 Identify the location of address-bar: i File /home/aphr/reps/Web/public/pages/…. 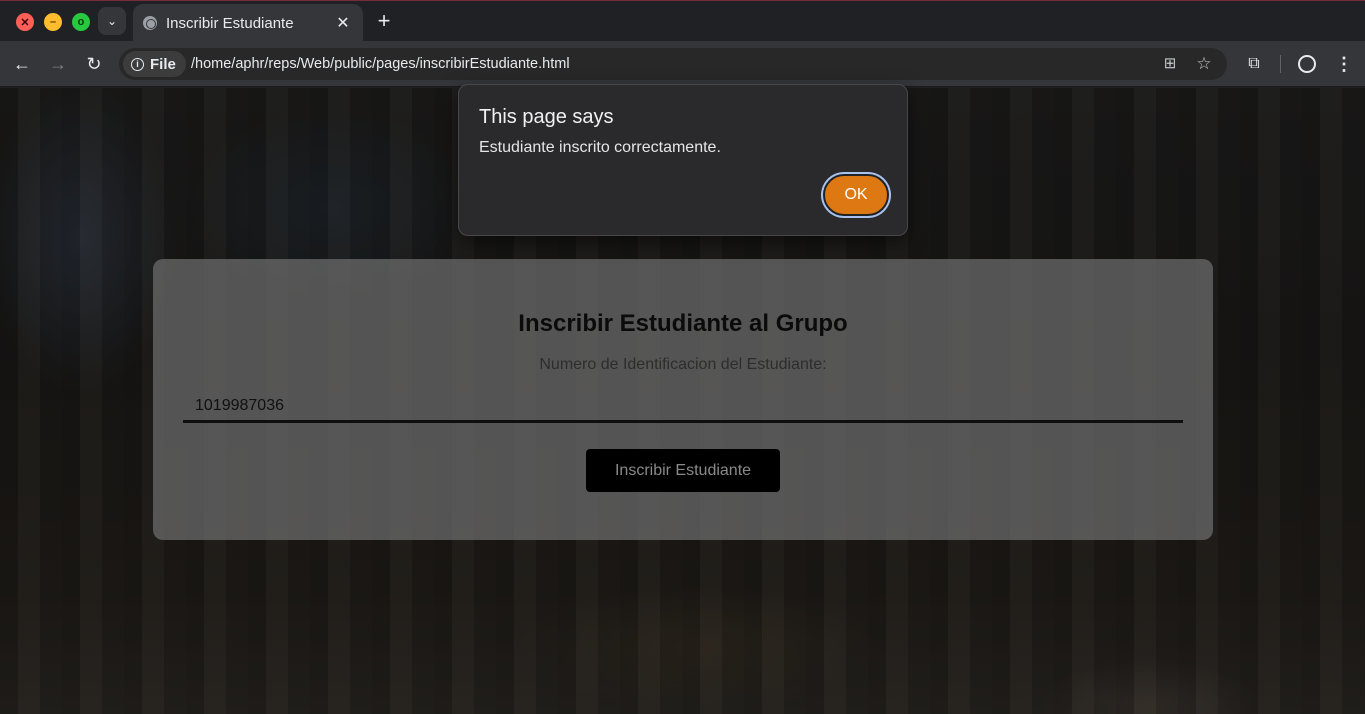
(673, 64).